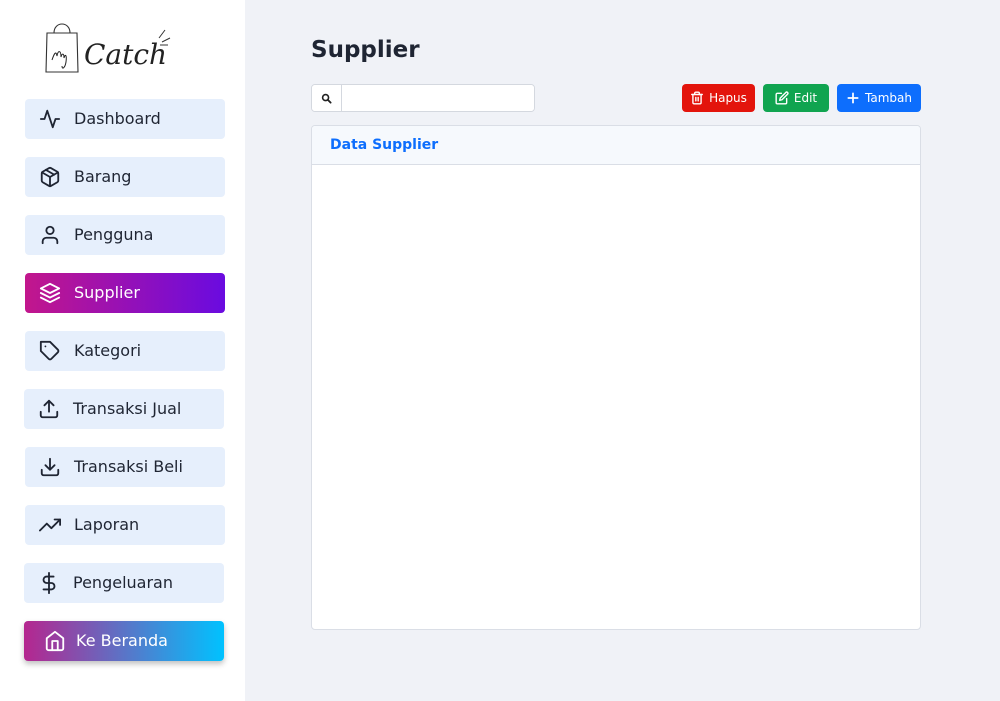  I want to click on svg-text: Catch, so click(125, 54).